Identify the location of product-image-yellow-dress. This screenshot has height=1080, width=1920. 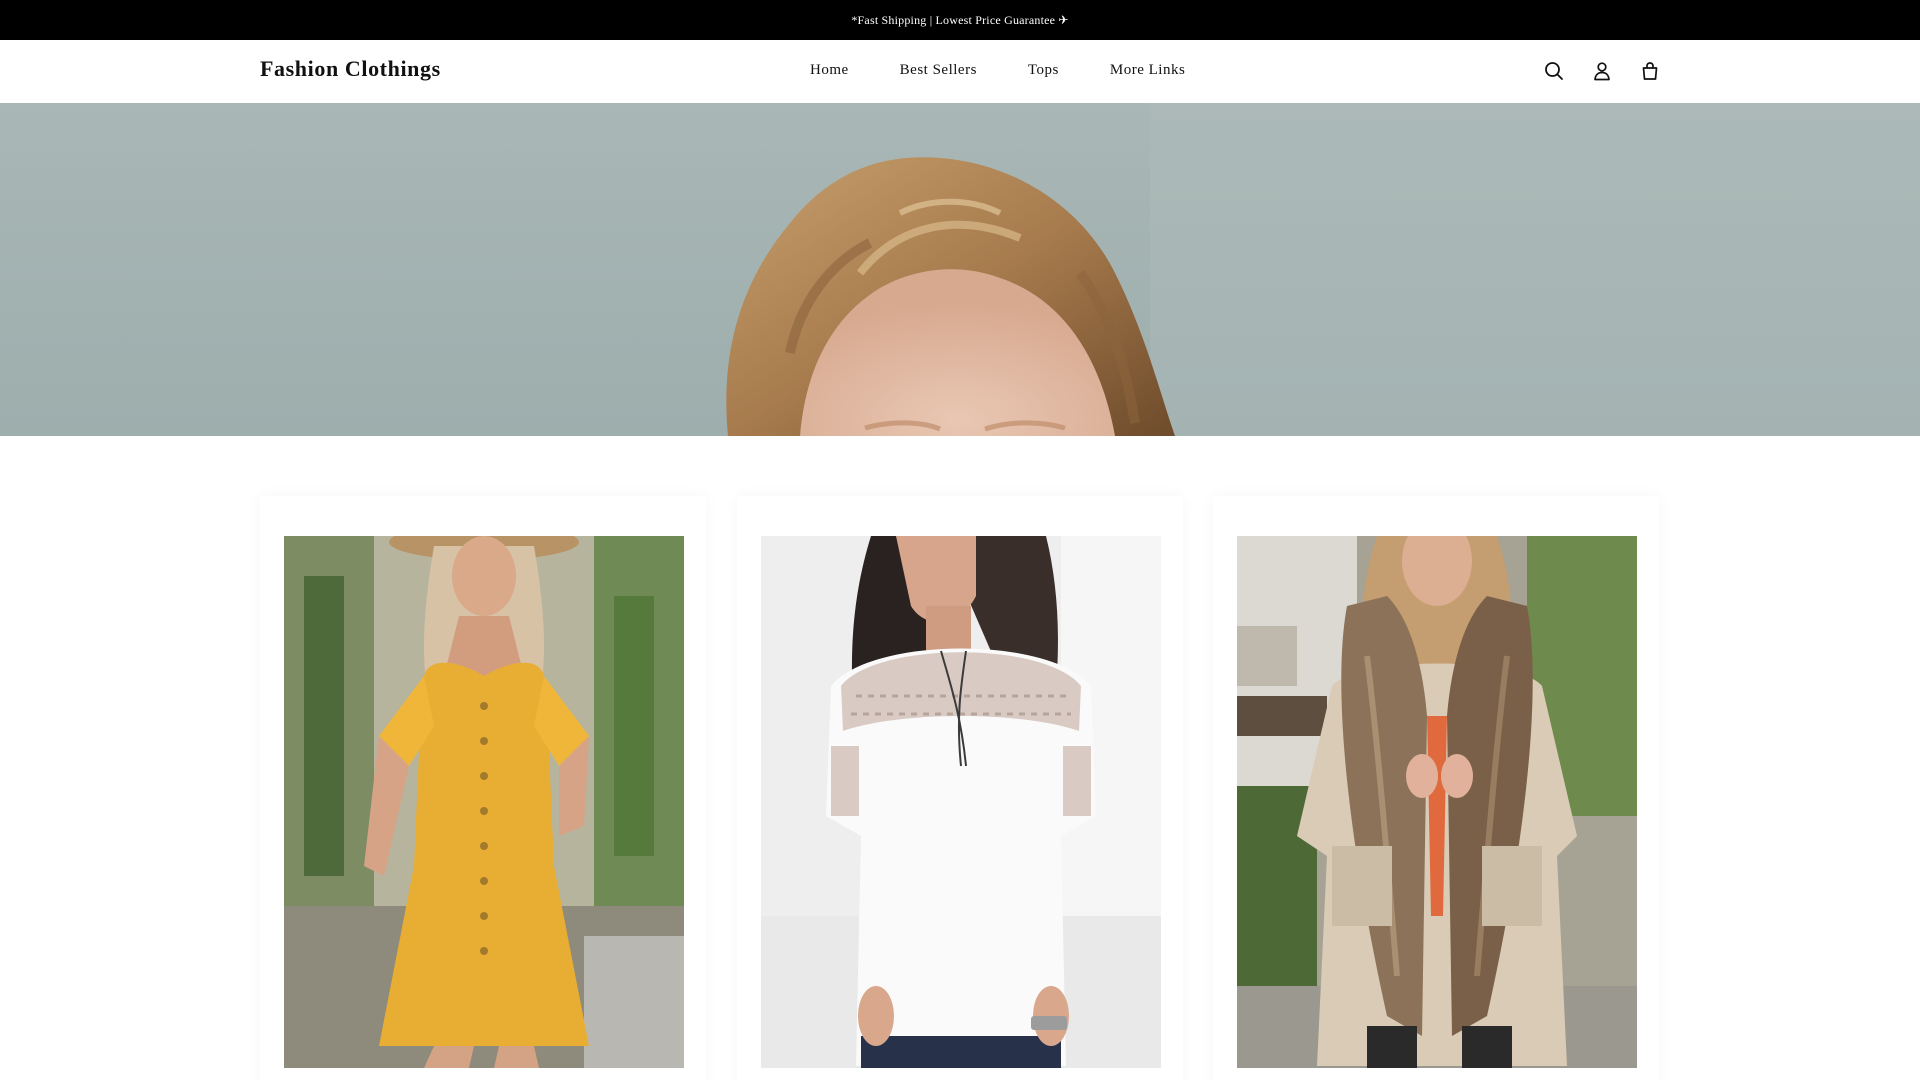
(484, 802).